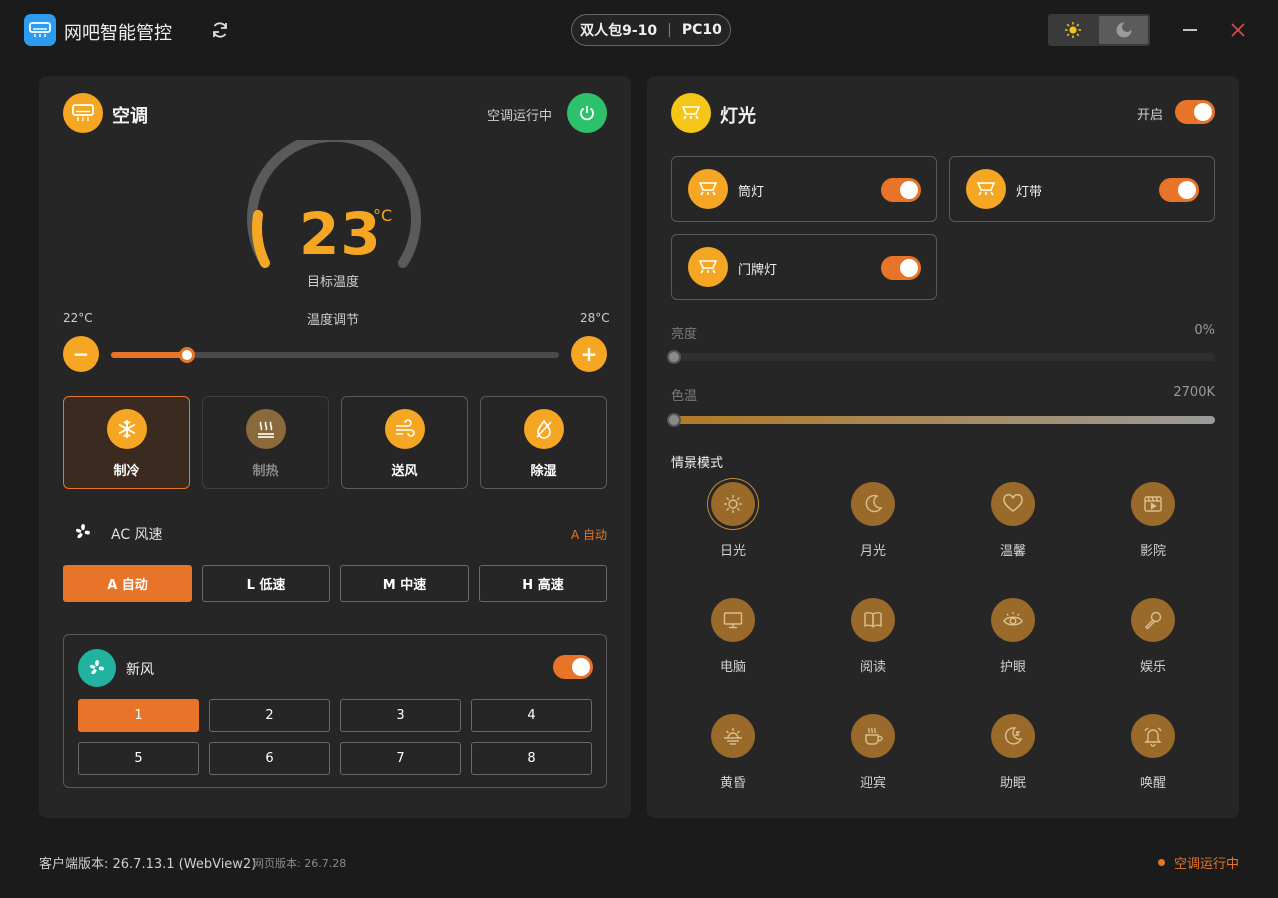  What do you see at coordinates (335, 355) in the screenshot?
I see `temperature-slider` at bounding box center [335, 355].